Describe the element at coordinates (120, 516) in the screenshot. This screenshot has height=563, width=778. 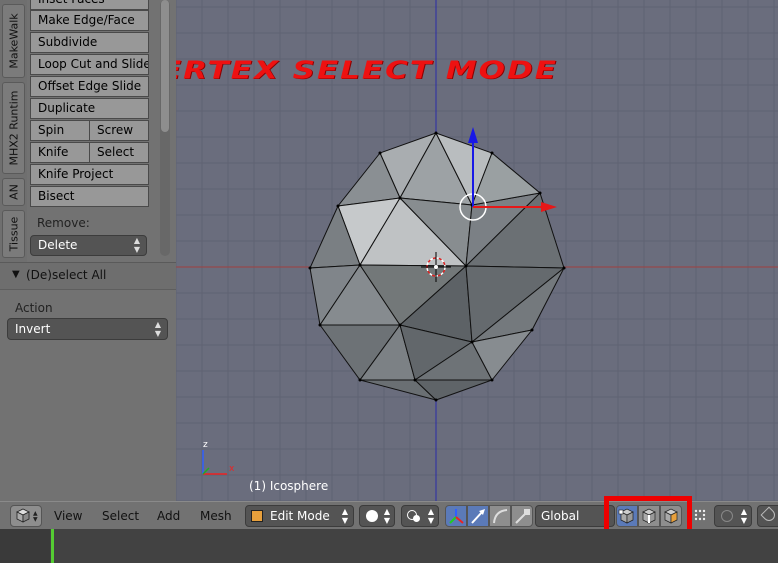
I see `select-menu: Select` at that location.